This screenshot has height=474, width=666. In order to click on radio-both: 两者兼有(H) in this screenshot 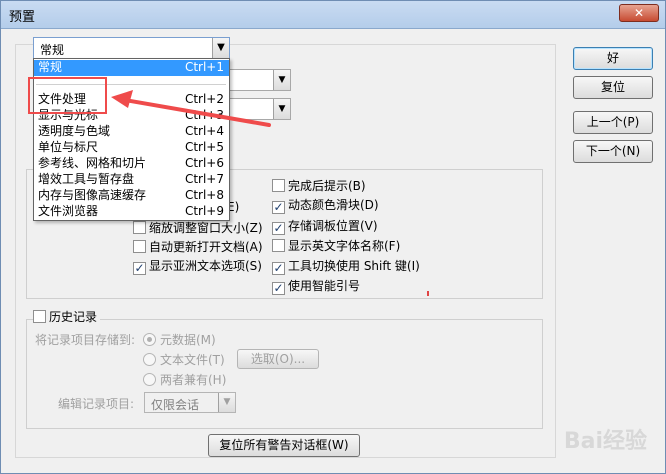, I will do `click(184, 381)`.